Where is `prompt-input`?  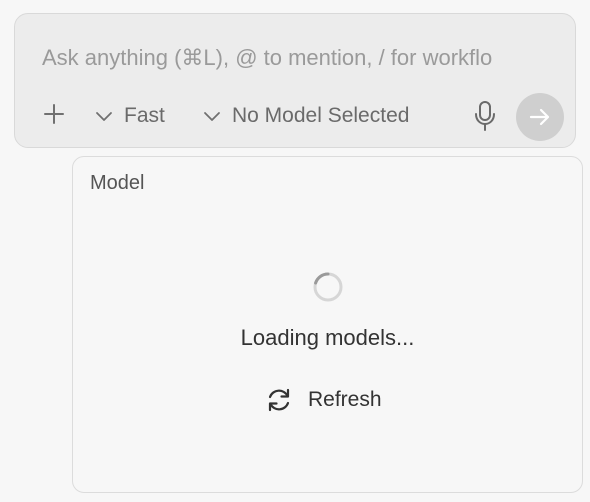
prompt-input is located at coordinates (297, 58).